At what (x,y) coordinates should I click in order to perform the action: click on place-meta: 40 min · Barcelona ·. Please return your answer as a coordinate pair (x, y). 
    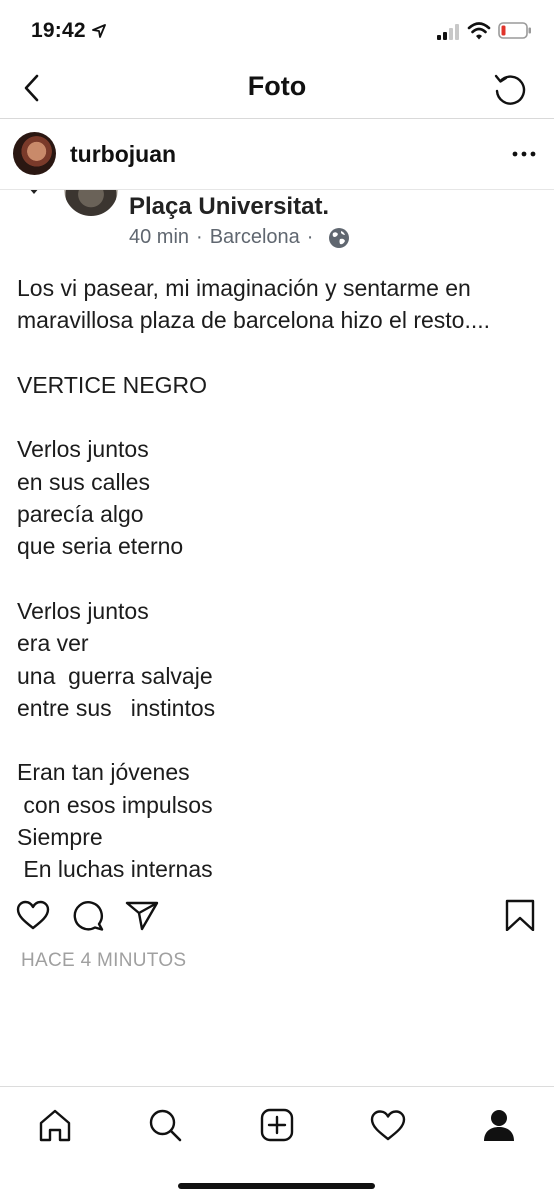
    Looking at the image, I should click on (239, 237).